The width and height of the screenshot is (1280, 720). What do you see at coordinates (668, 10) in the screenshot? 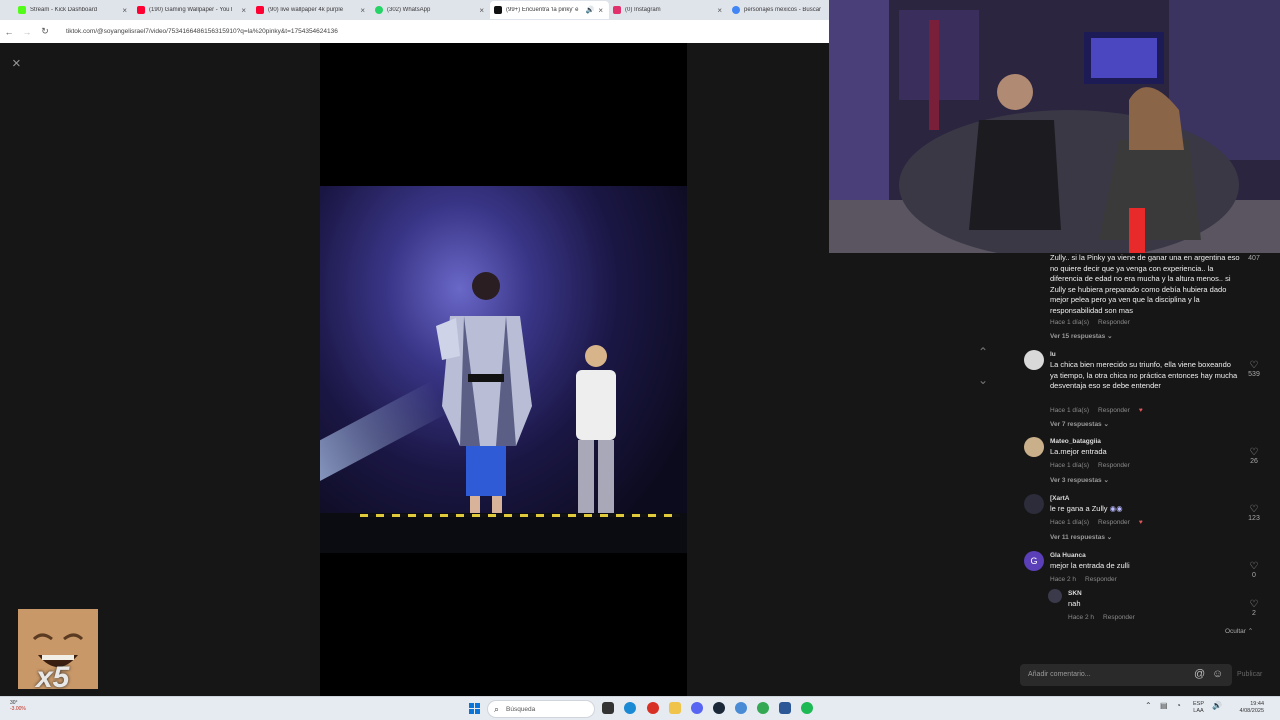
I see `tab-instagram: (0) Instagram ×` at bounding box center [668, 10].